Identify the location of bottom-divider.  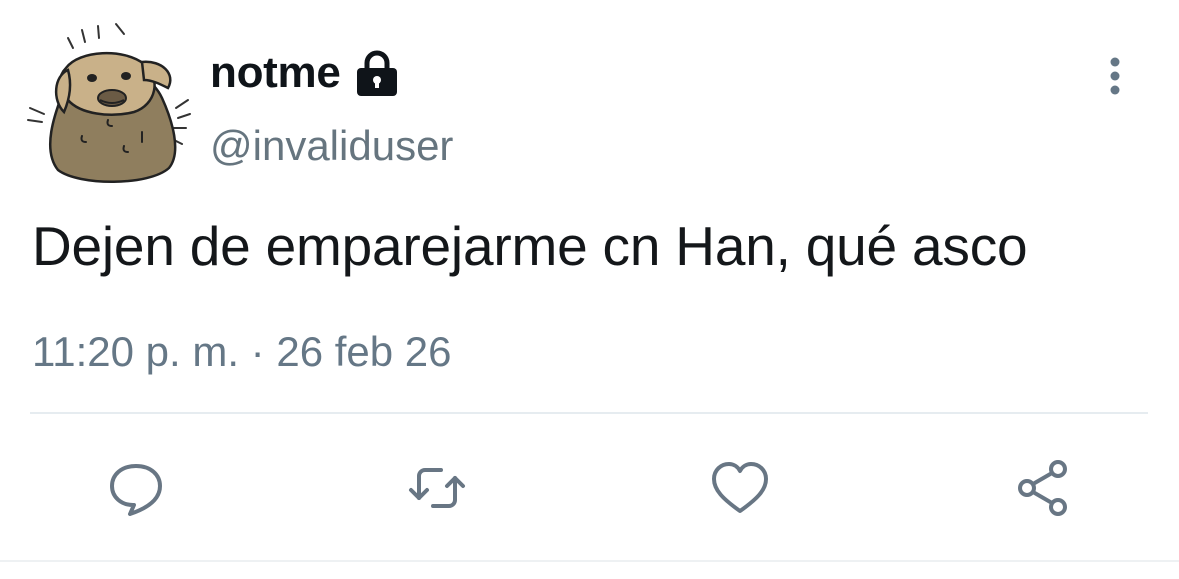
(589, 561).